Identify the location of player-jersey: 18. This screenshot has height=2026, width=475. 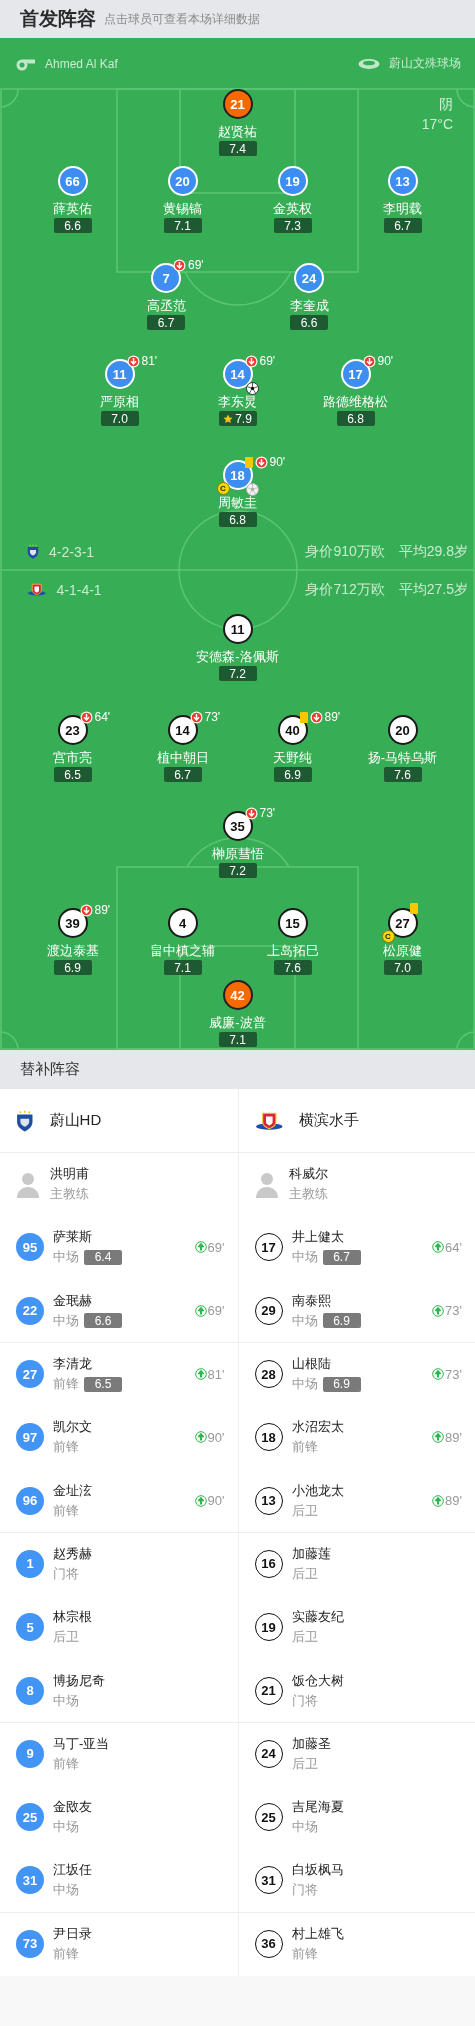
(268, 1437).